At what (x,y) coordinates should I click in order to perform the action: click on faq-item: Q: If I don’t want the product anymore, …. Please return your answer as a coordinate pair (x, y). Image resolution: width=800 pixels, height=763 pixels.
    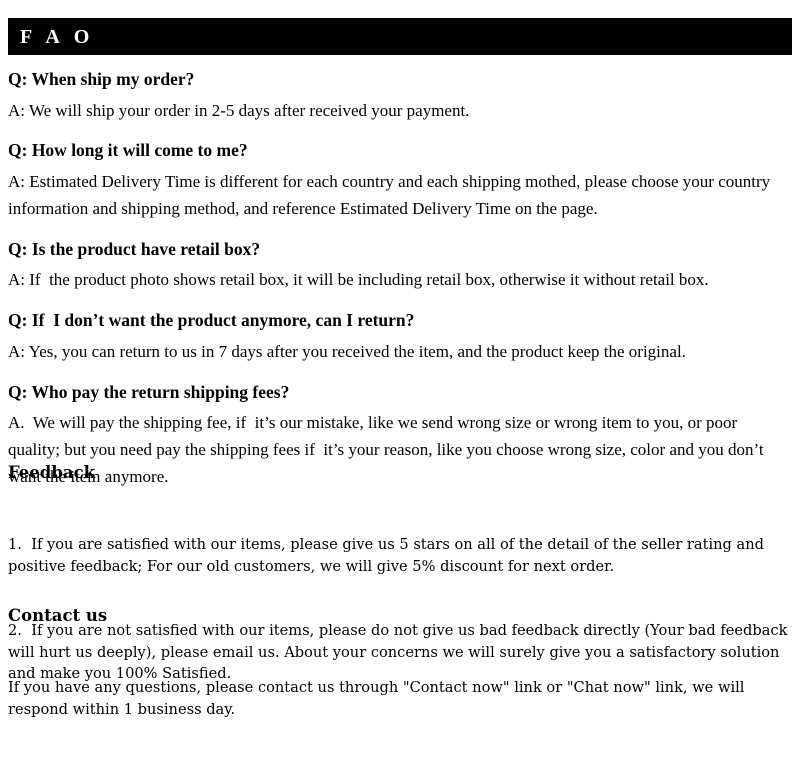
    Looking at the image, I should click on (400, 336).